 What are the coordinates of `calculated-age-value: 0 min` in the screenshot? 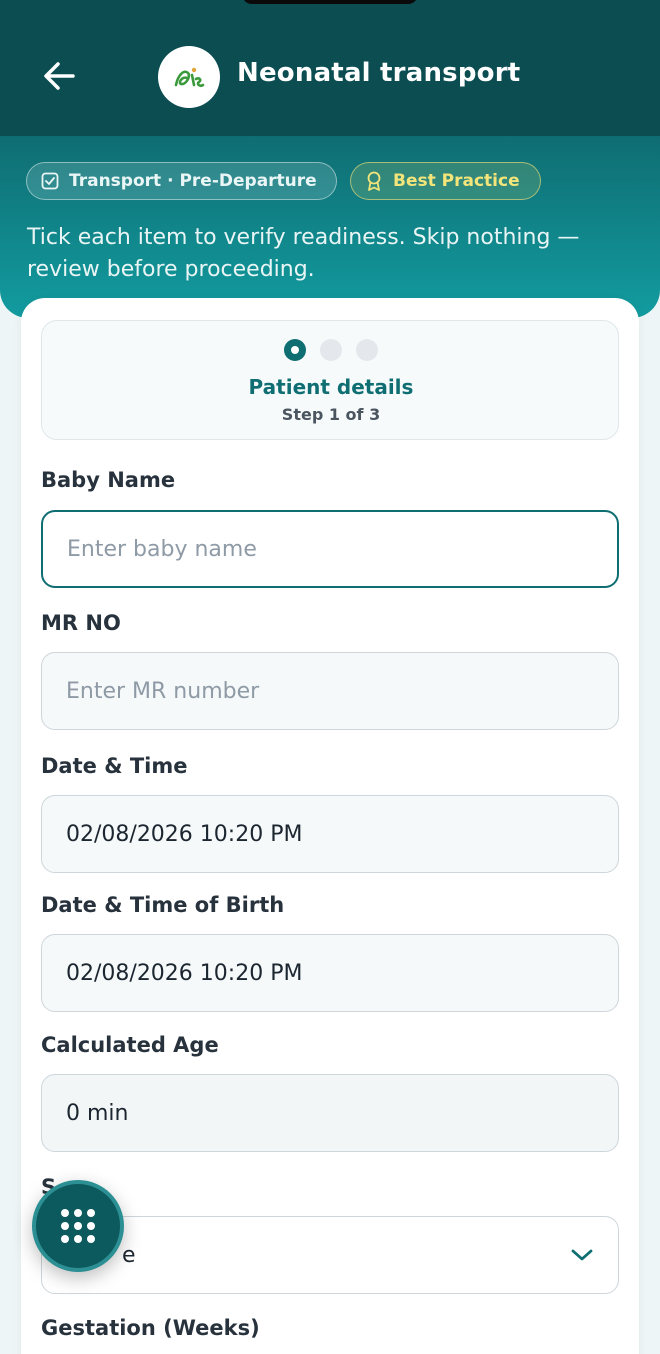 It's located at (97, 1113).